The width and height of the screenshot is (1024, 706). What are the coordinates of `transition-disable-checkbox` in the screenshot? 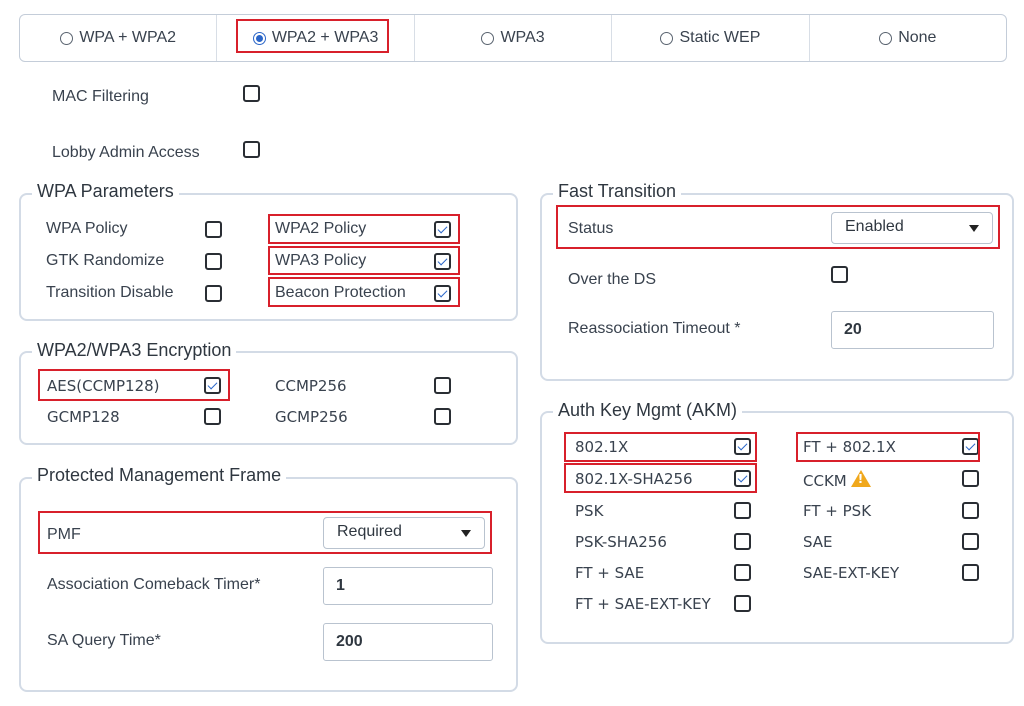 It's located at (213, 293).